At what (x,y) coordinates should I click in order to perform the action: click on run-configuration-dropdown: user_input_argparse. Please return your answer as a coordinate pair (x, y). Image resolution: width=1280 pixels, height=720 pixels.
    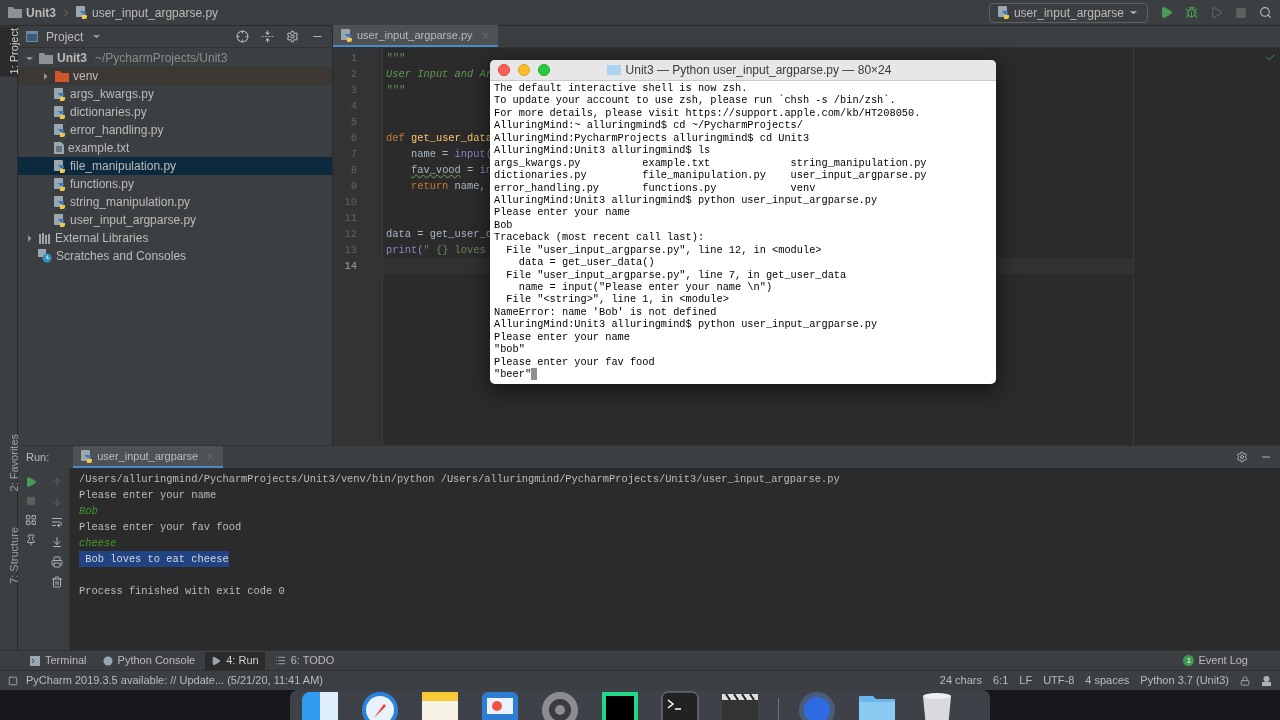
    Looking at the image, I should click on (1068, 12).